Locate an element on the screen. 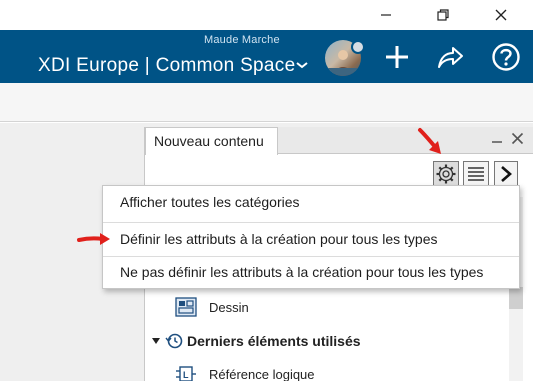 Image resolution: width=533 pixels, height=381 pixels. space-title: XDI Europe | Common Space is located at coordinates (166, 66).